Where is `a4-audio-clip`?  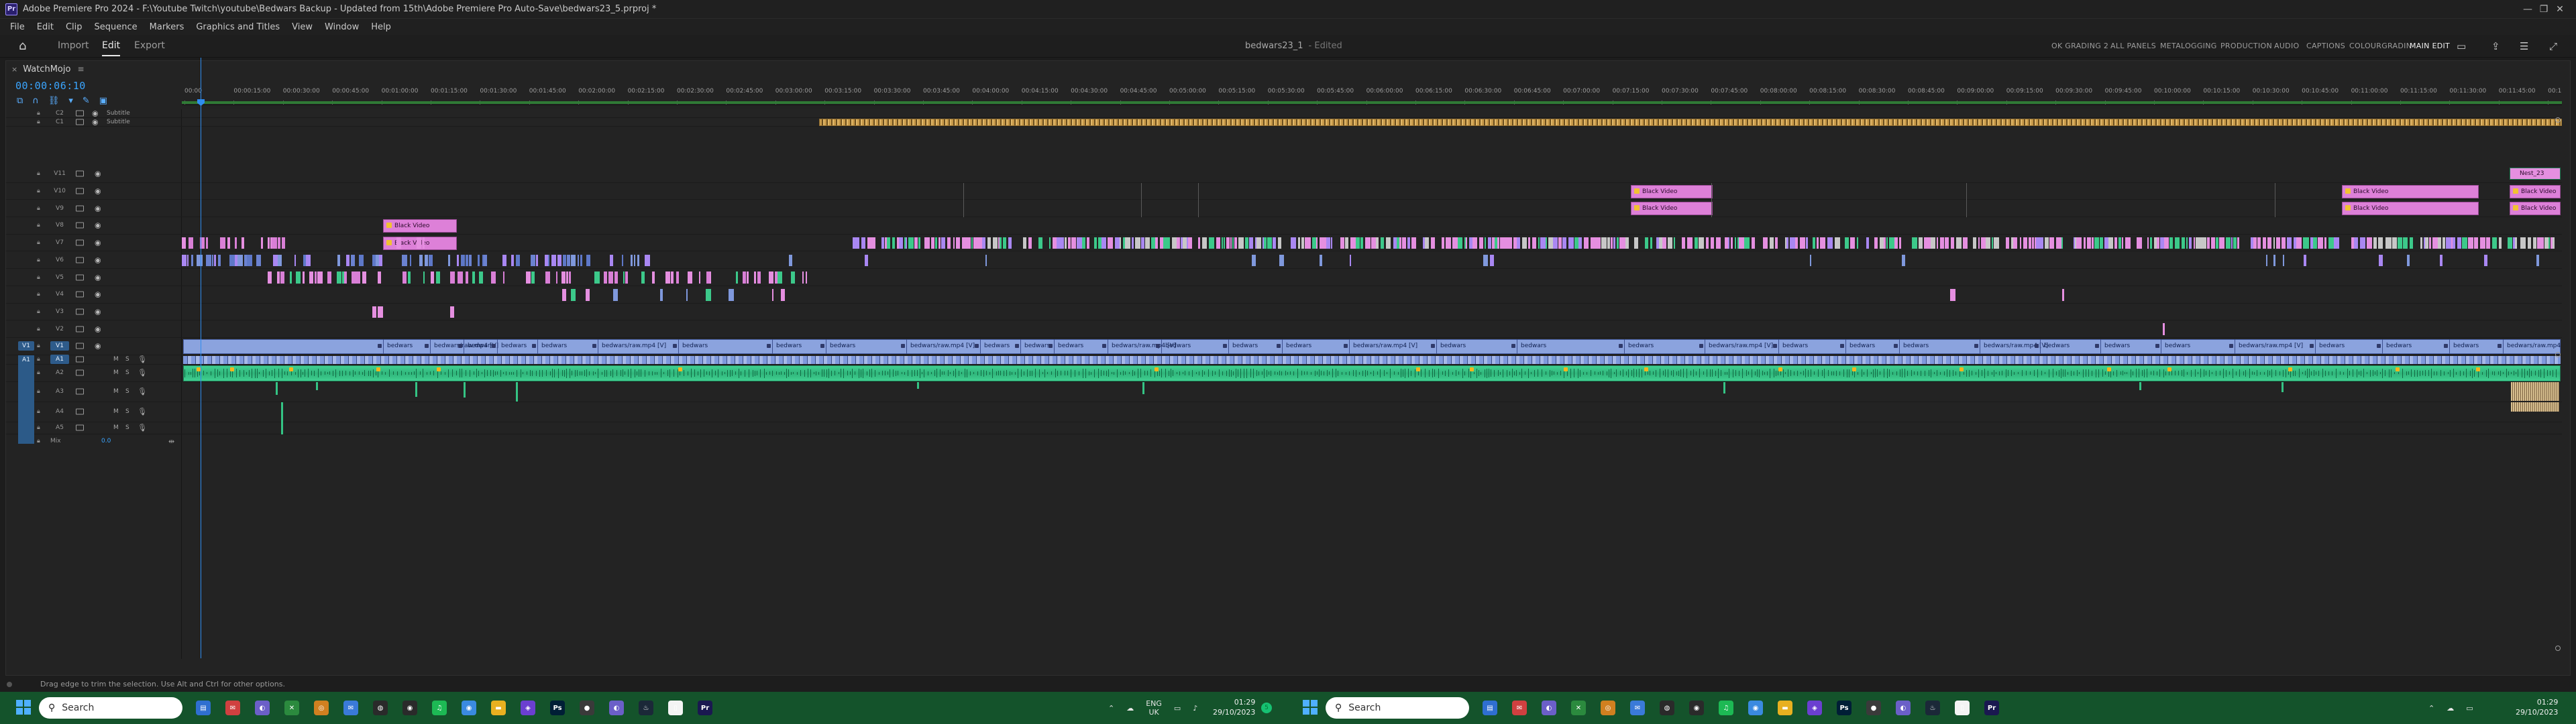
a4-audio-clip is located at coordinates (282, 418).